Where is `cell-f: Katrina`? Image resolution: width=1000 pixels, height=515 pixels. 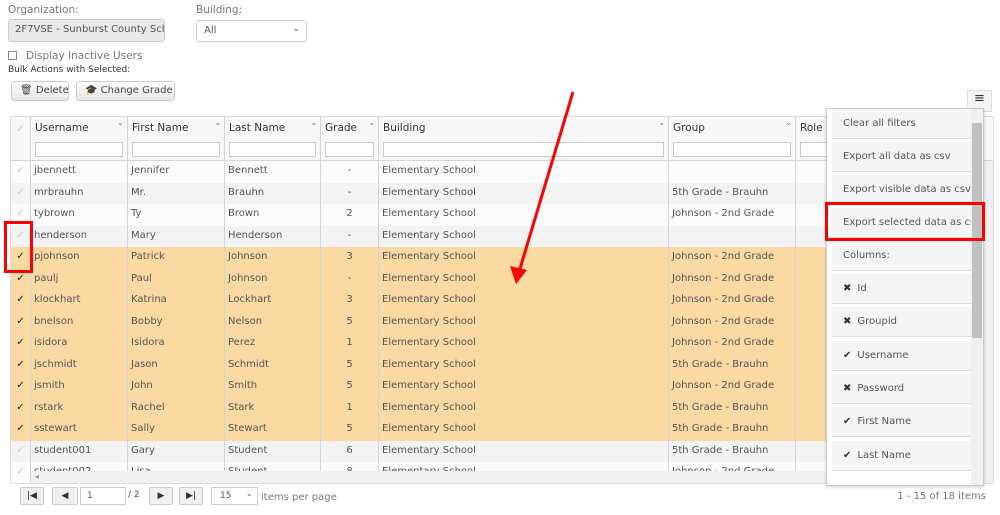
cell-f: Katrina is located at coordinates (176, 301).